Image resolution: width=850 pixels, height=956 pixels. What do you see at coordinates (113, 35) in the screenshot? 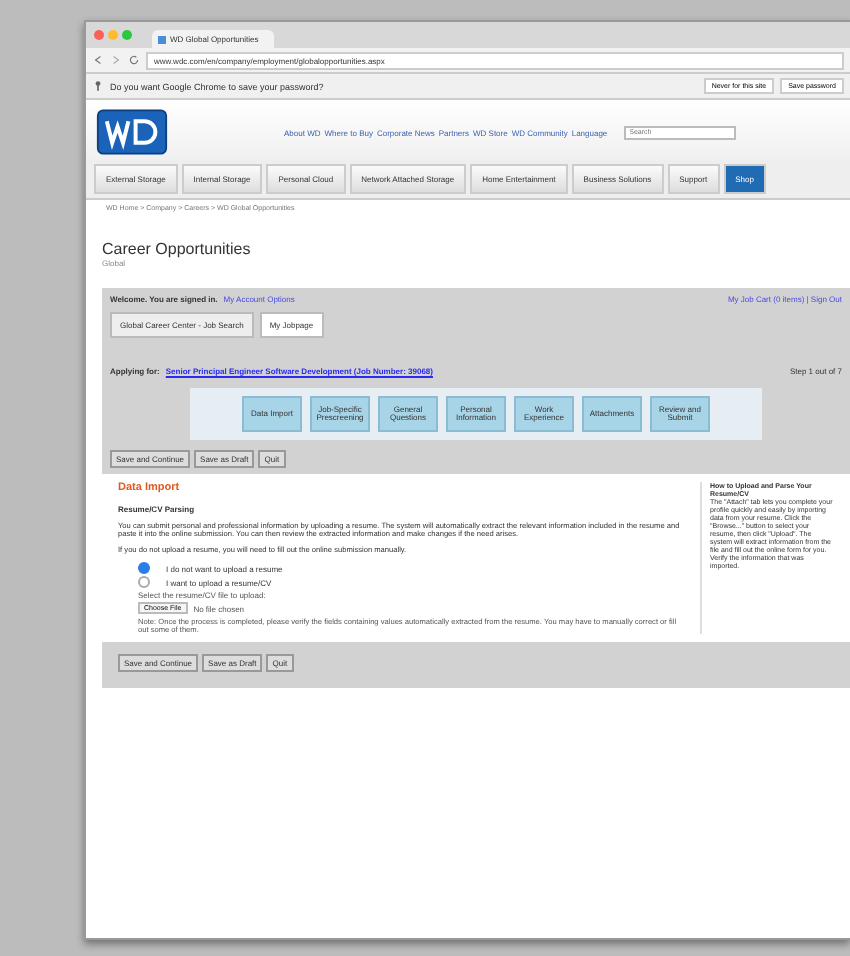
I see `minimize-icon` at bounding box center [113, 35].